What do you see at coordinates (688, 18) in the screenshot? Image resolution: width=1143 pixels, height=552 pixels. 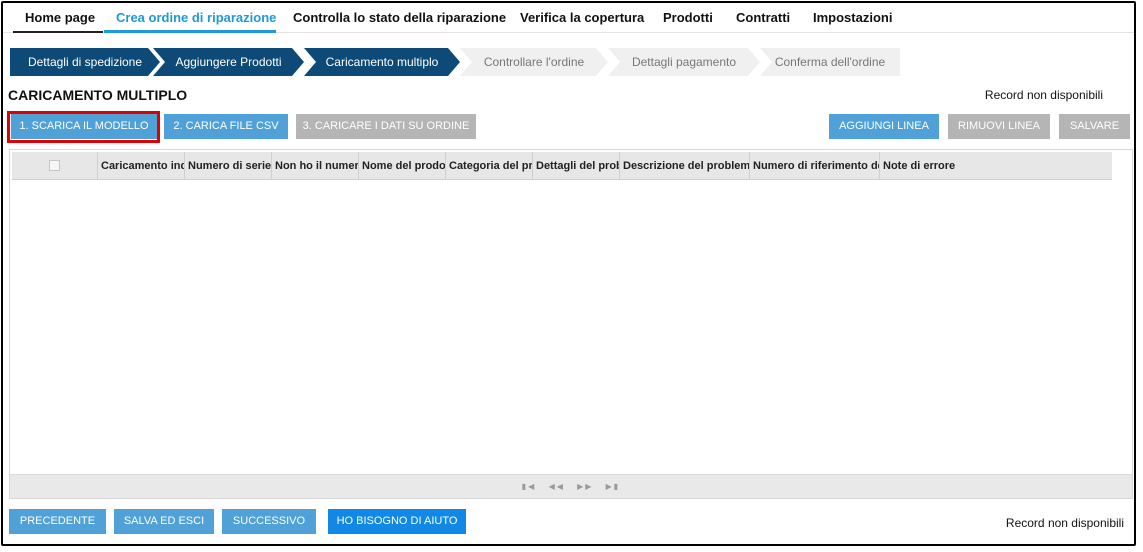 I see `nav-products: Prodotti` at bounding box center [688, 18].